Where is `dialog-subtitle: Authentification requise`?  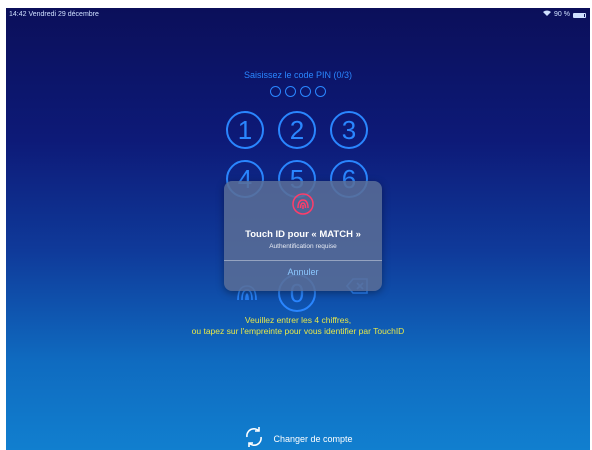 dialog-subtitle: Authentification requise is located at coordinates (303, 246).